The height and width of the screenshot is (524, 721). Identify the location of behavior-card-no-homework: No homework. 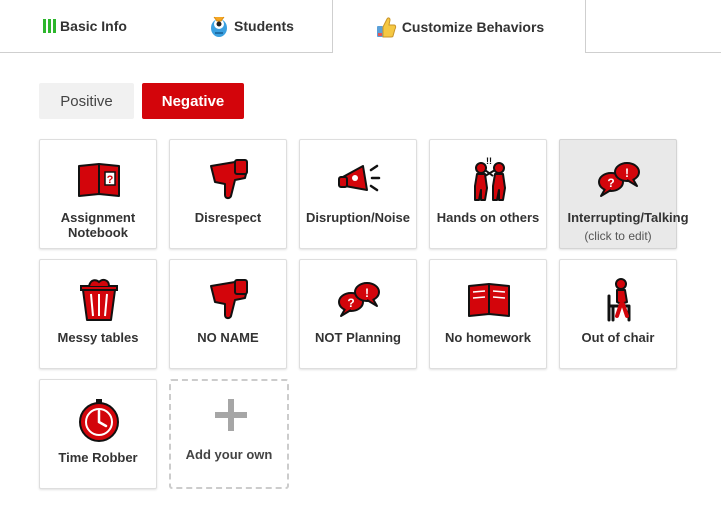
(488, 314).